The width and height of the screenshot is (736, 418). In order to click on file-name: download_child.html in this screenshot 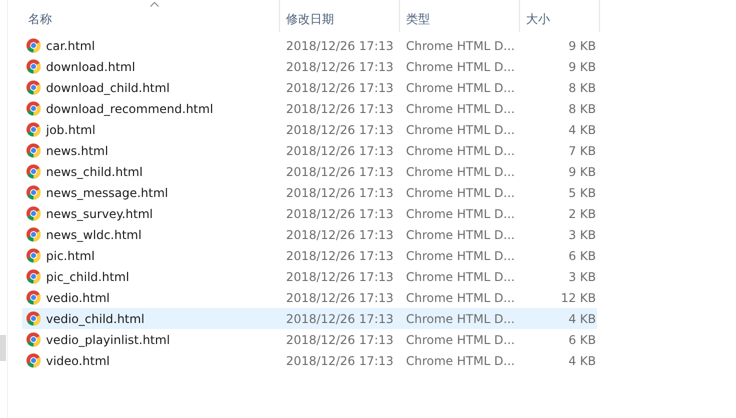, I will do `click(108, 88)`.